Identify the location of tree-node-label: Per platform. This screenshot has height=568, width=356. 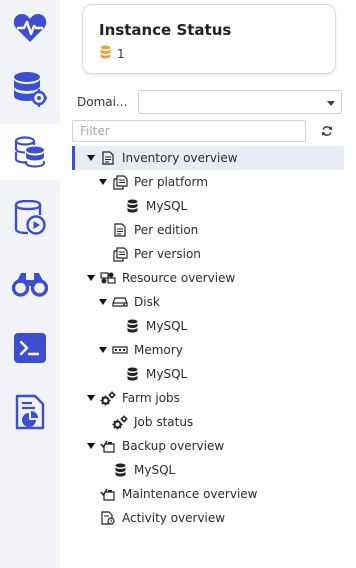
(171, 182).